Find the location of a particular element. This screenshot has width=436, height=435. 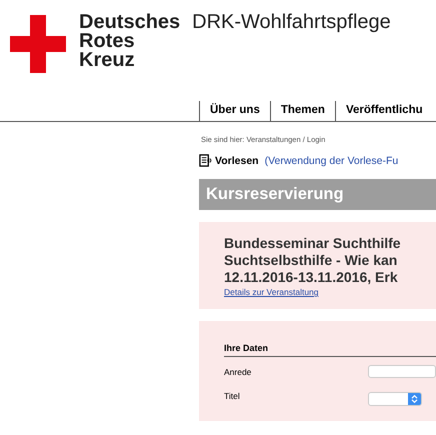

nav-link: Über uns is located at coordinates (234, 111).